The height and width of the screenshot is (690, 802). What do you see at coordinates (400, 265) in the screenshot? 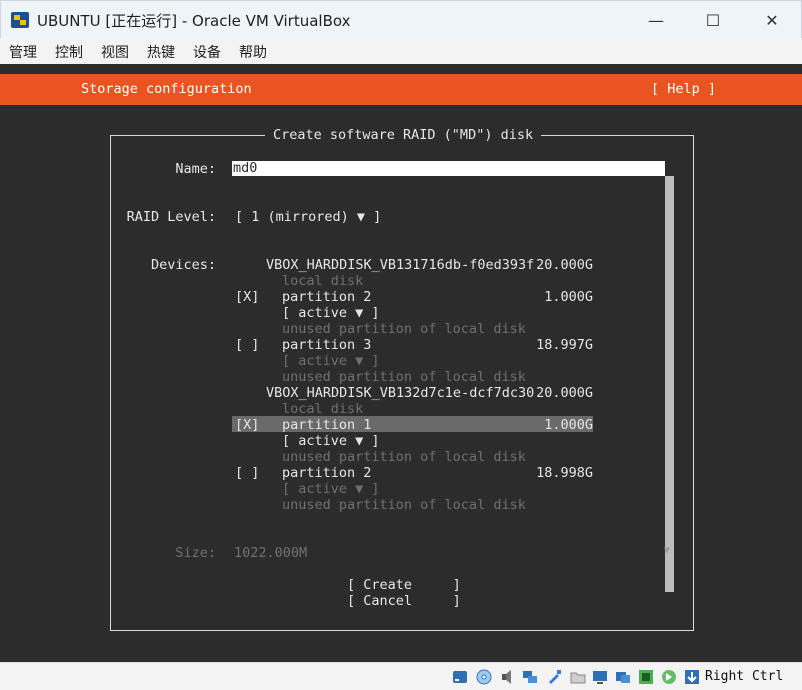
I see `disk-name: VBOX_HARDDISK_VB131716db-f0ed393f` at bounding box center [400, 265].